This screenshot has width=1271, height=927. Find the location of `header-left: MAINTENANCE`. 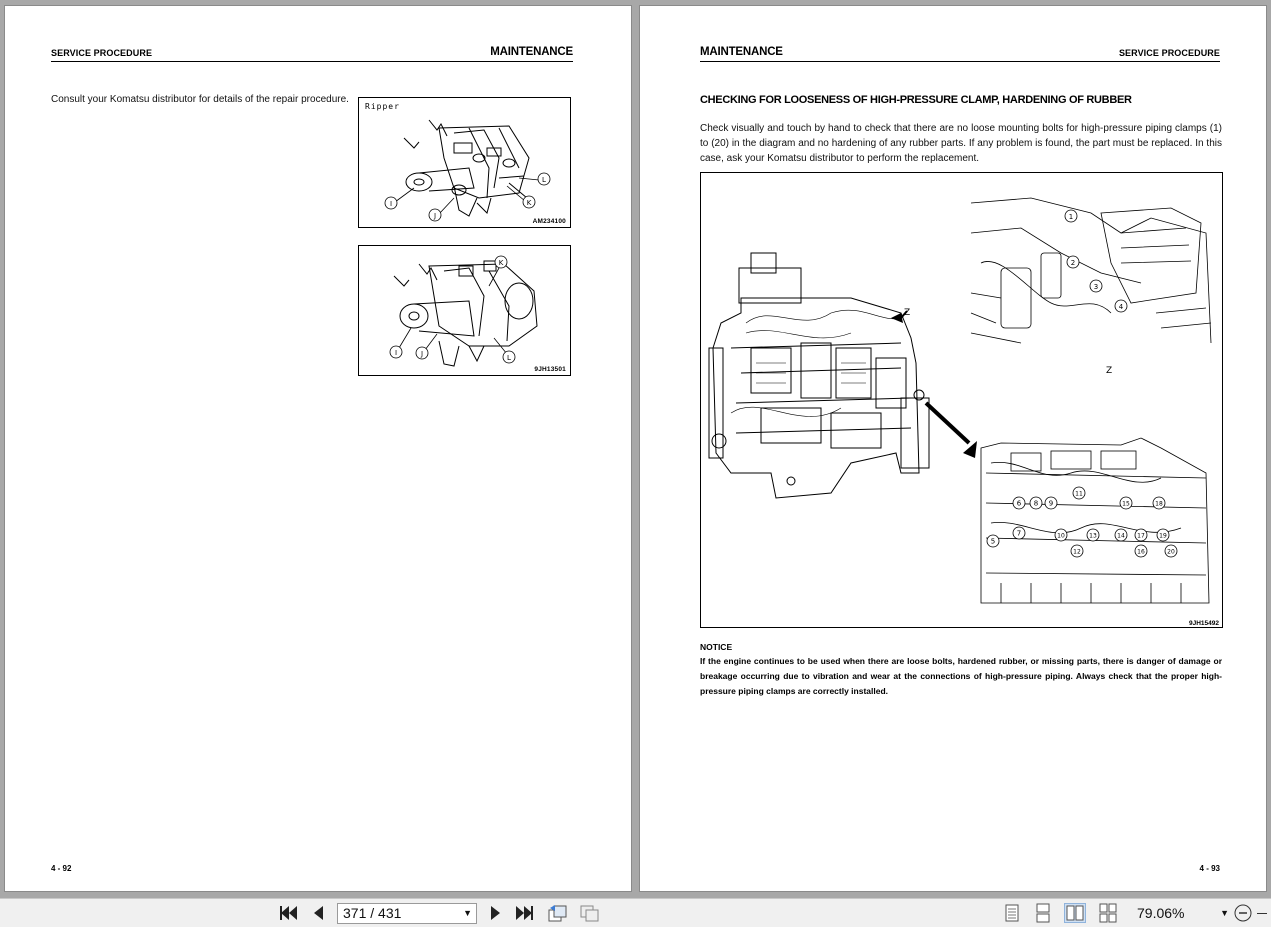

header-left: MAINTENANCE is located at coordinates (741, 52).